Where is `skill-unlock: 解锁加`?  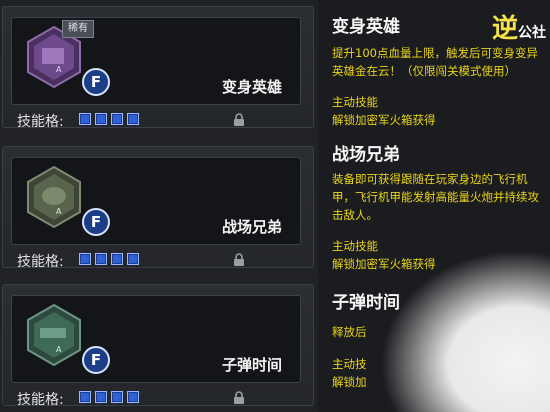
skill-unlock: 解锁加 is located at coordinates (349, 382).